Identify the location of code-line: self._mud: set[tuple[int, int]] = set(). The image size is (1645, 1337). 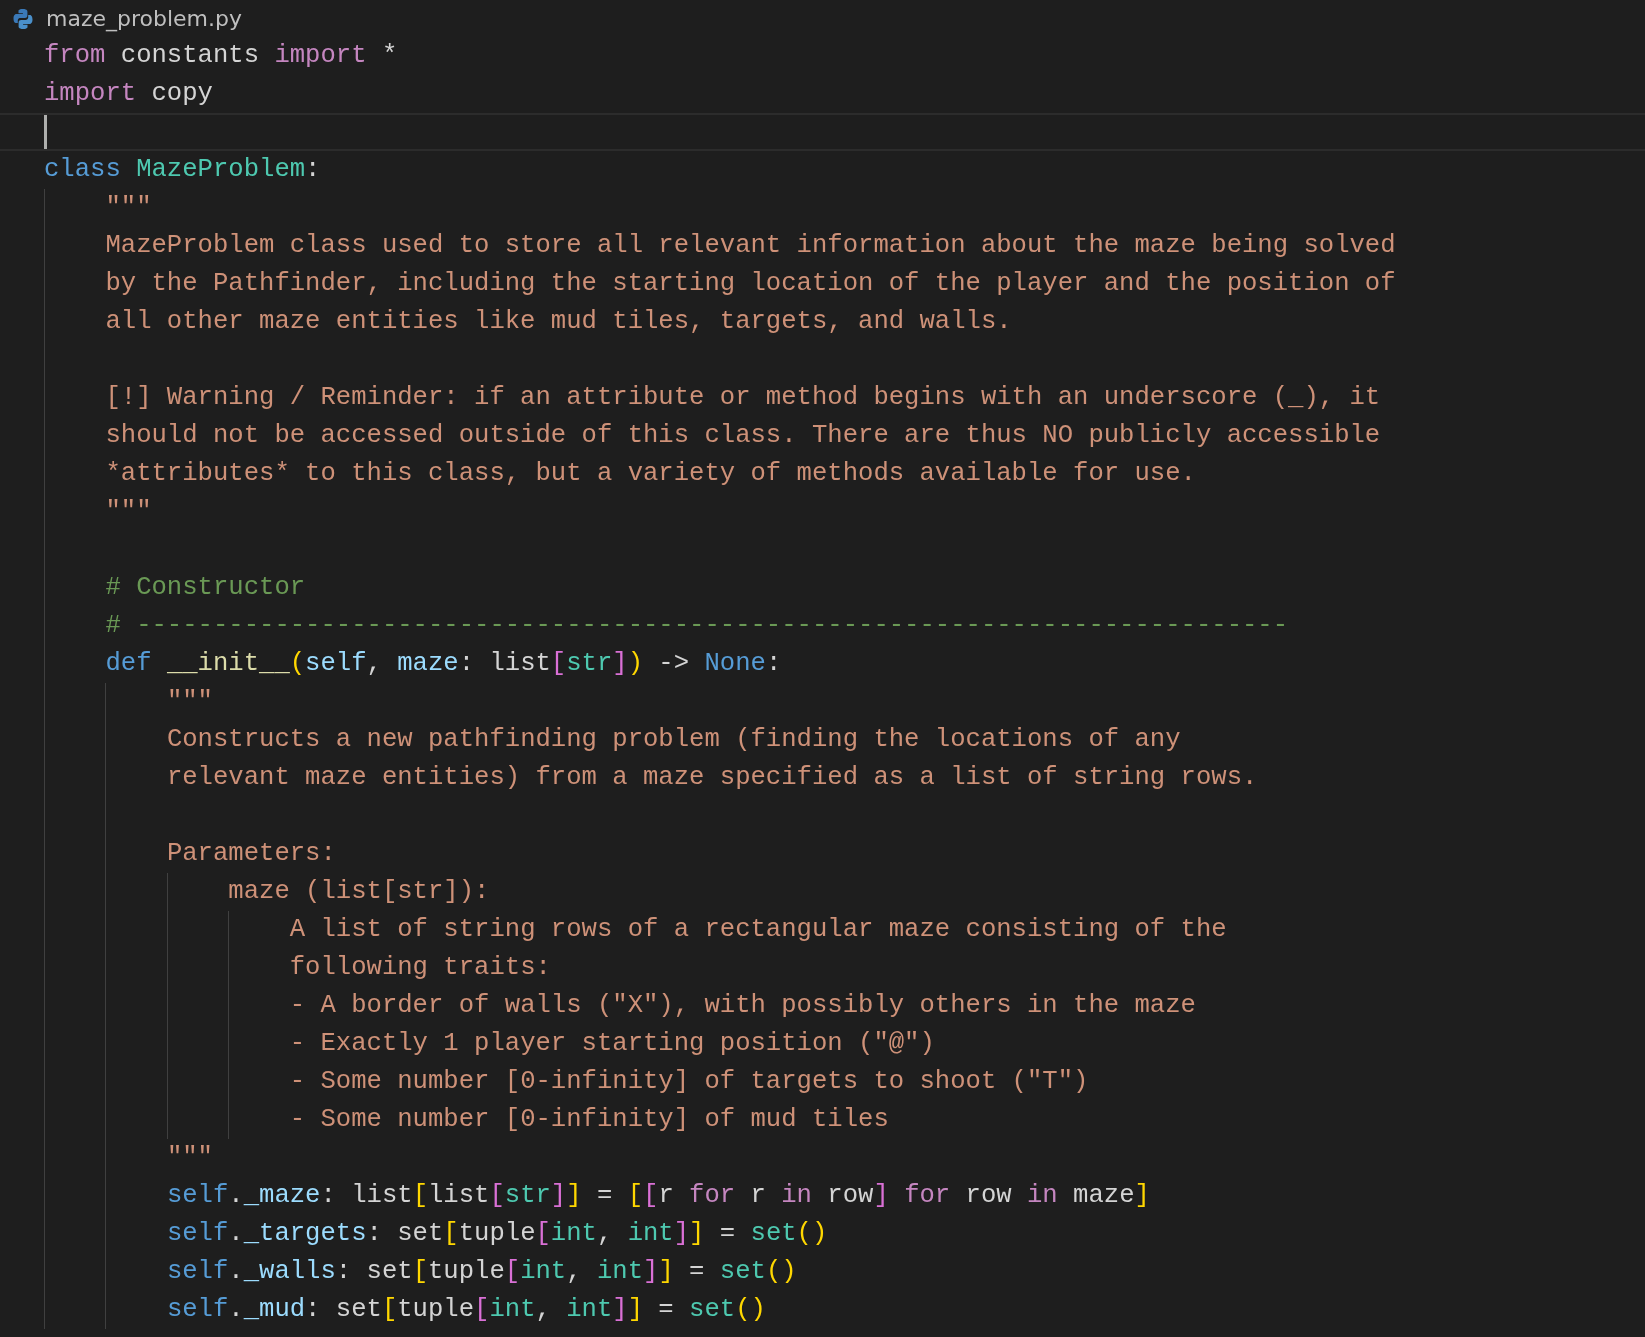
(466, 1310).